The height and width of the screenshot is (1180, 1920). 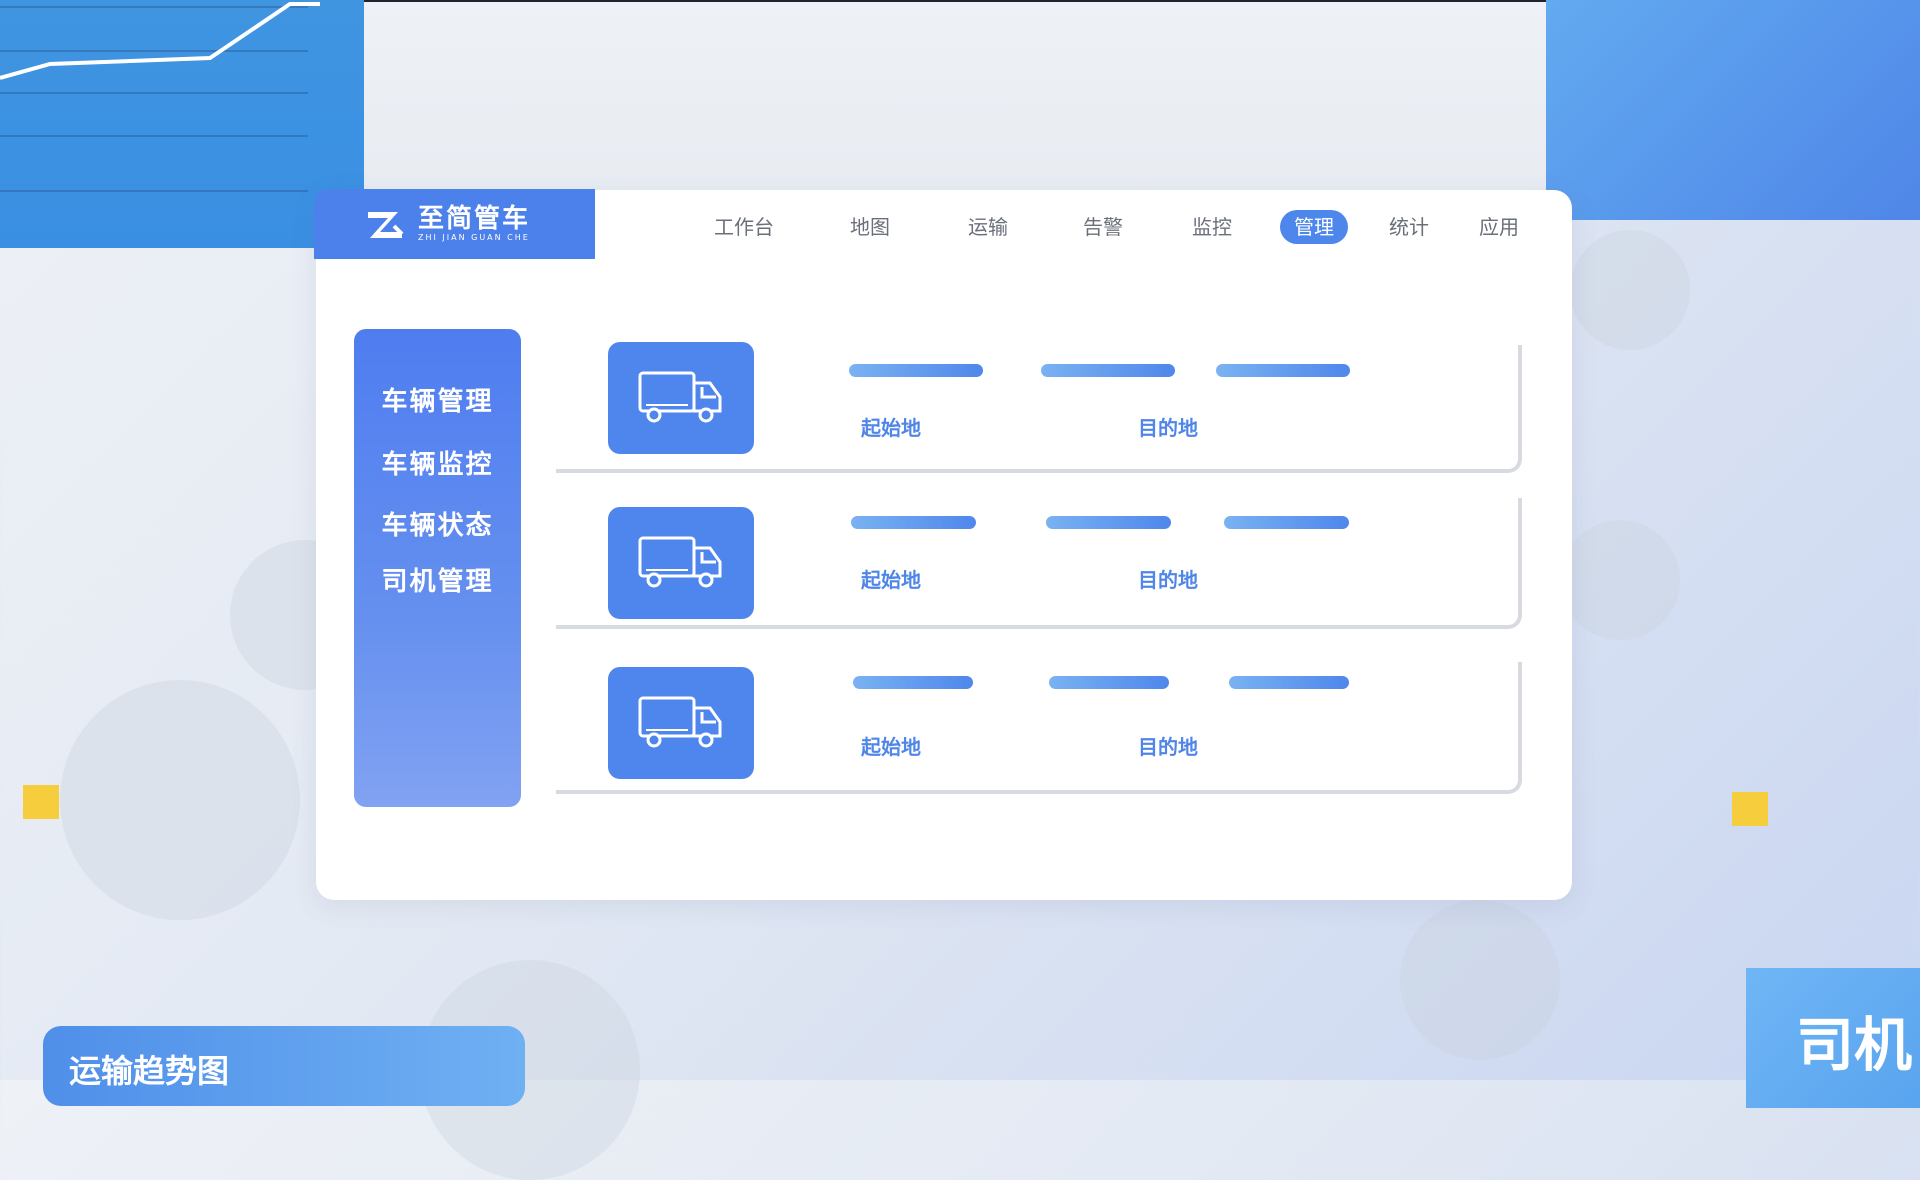 I want to click on nav-item-workbench: 工作台, so click(x=744, y=227).